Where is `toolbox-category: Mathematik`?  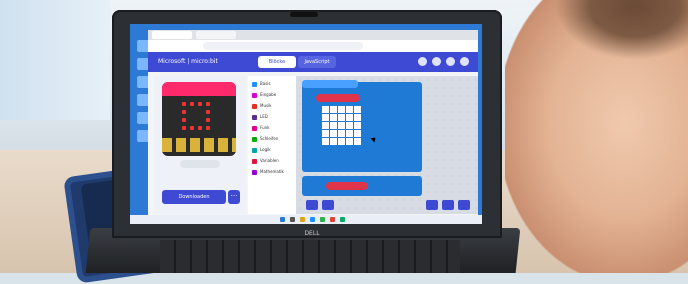
toolbox-category: Mathematik is located at coordinates (272, 172).